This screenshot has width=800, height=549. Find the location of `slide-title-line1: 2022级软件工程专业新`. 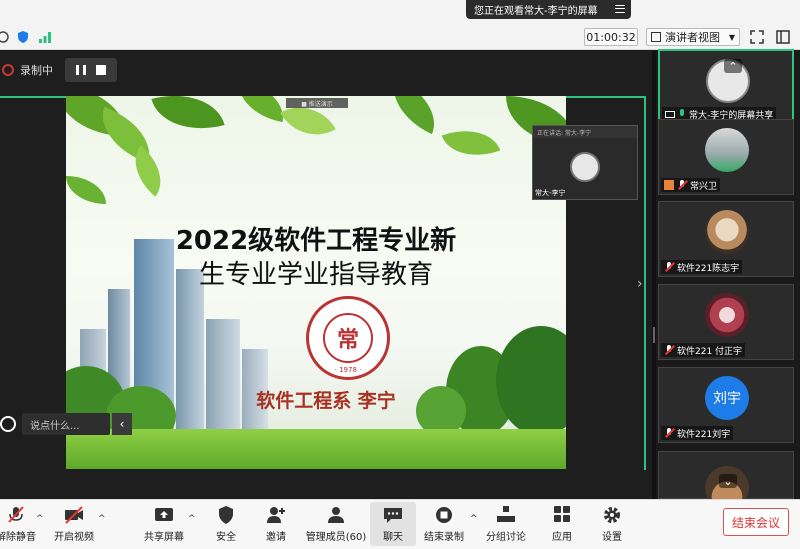

slide-title-line1: 2022级软件工程专业新 is located at coordinates (316, 241).